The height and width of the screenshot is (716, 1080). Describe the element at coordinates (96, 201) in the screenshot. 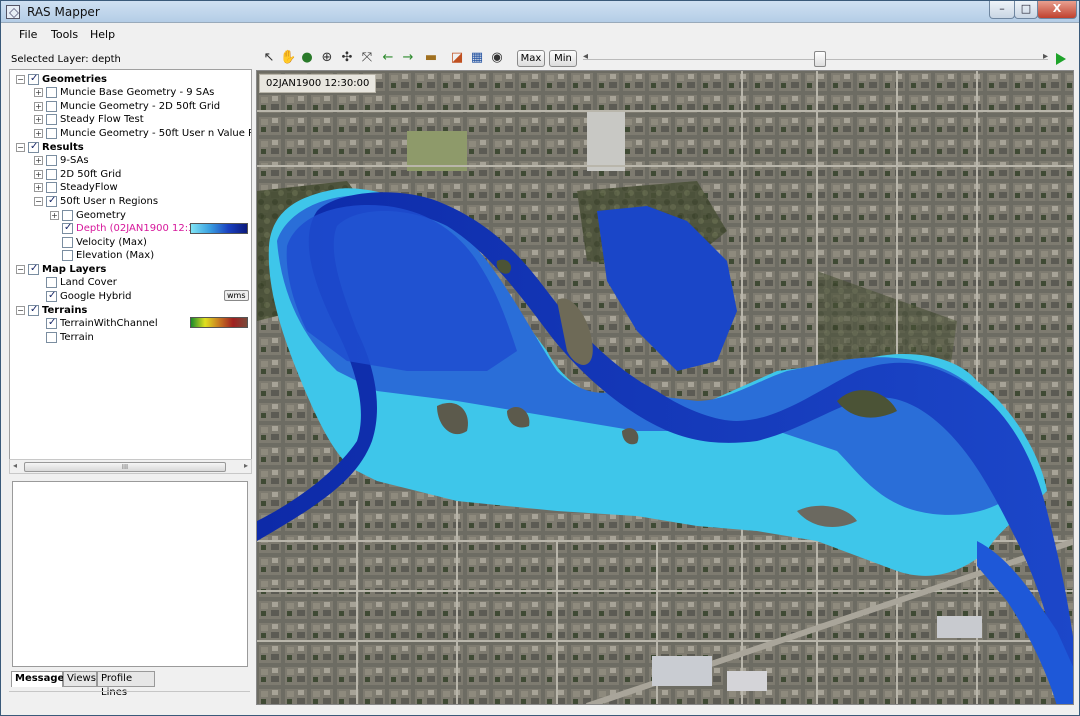

I see `tree-item: −50ft User n Regions` at that location.